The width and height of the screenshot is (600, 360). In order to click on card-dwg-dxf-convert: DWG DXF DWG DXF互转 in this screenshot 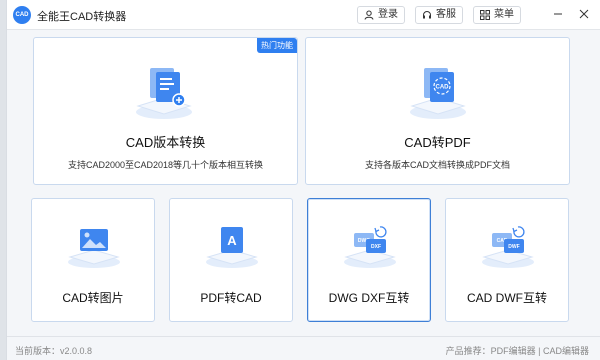, I will do `click(369, 260)`.